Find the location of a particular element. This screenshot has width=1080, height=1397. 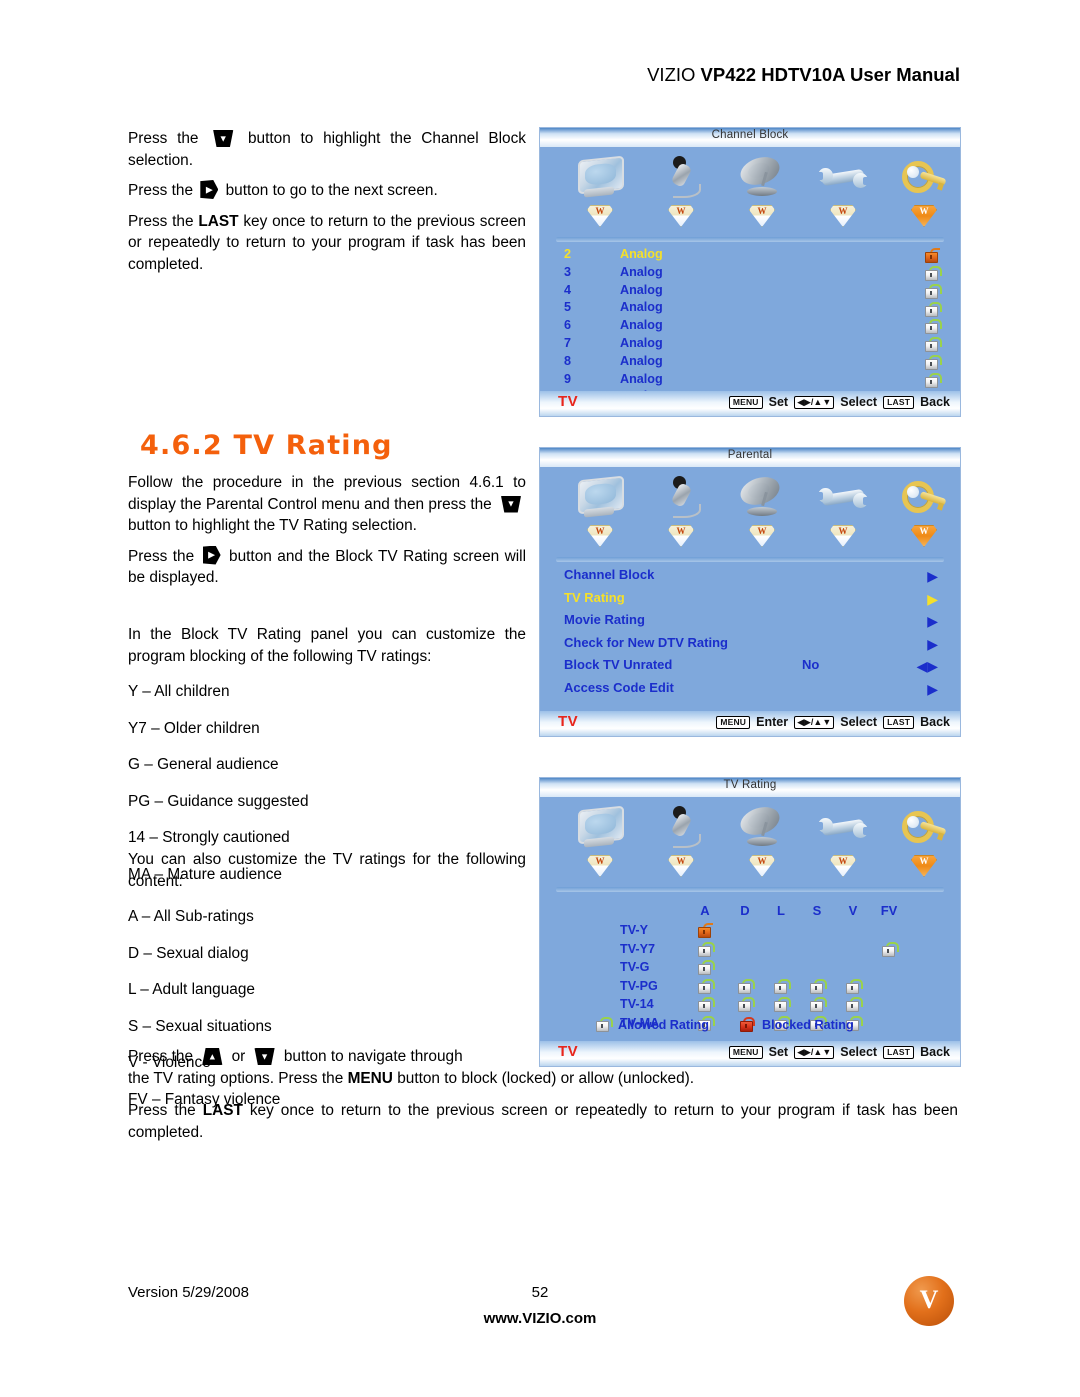

table-row: 6 Analog is located at coordinates (750, 327).